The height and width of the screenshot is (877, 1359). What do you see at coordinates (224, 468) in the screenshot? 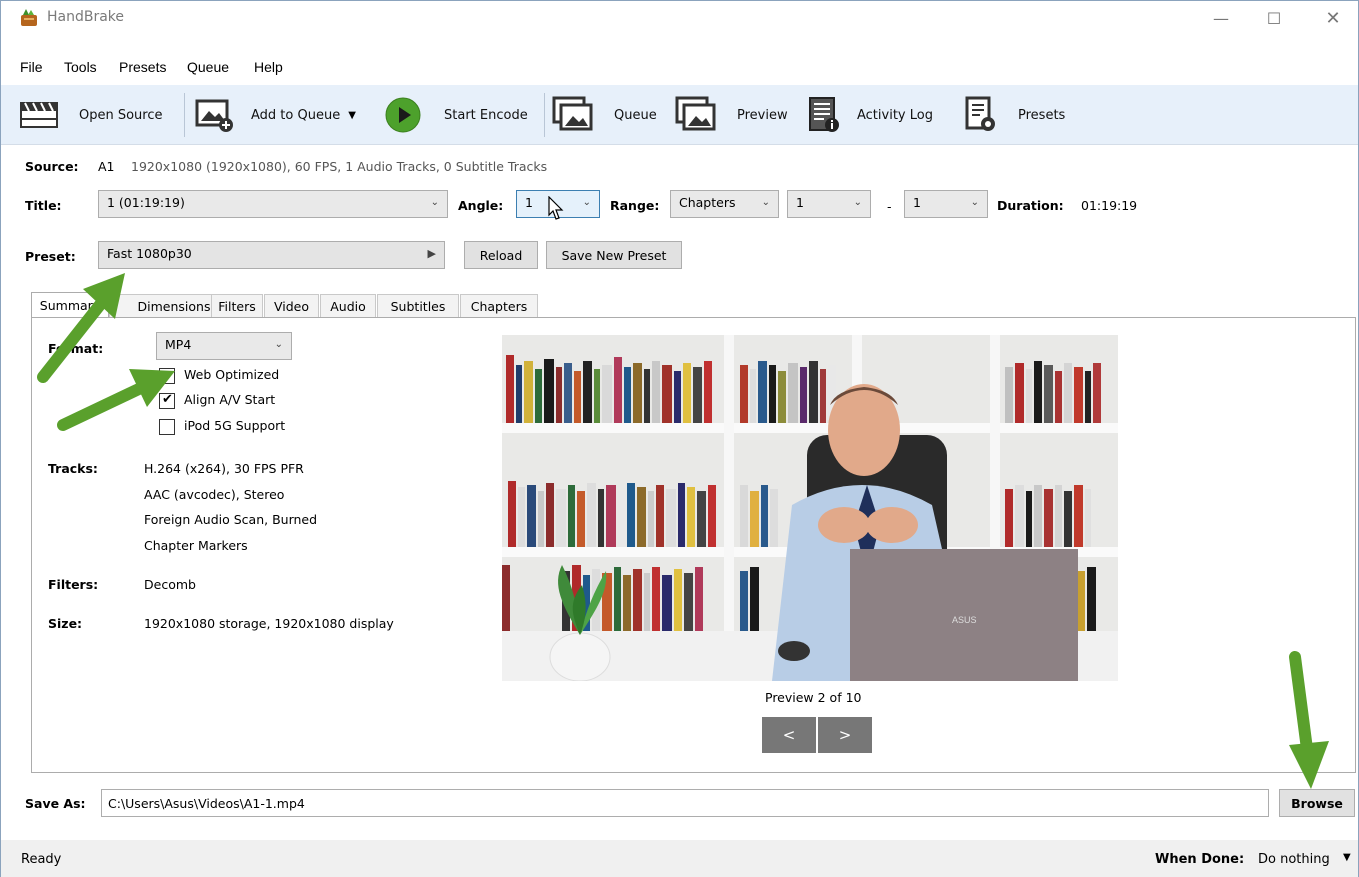
I see `track-item: H.264 (x264), 30 FPS PFR` at bounding box center [224, 468].